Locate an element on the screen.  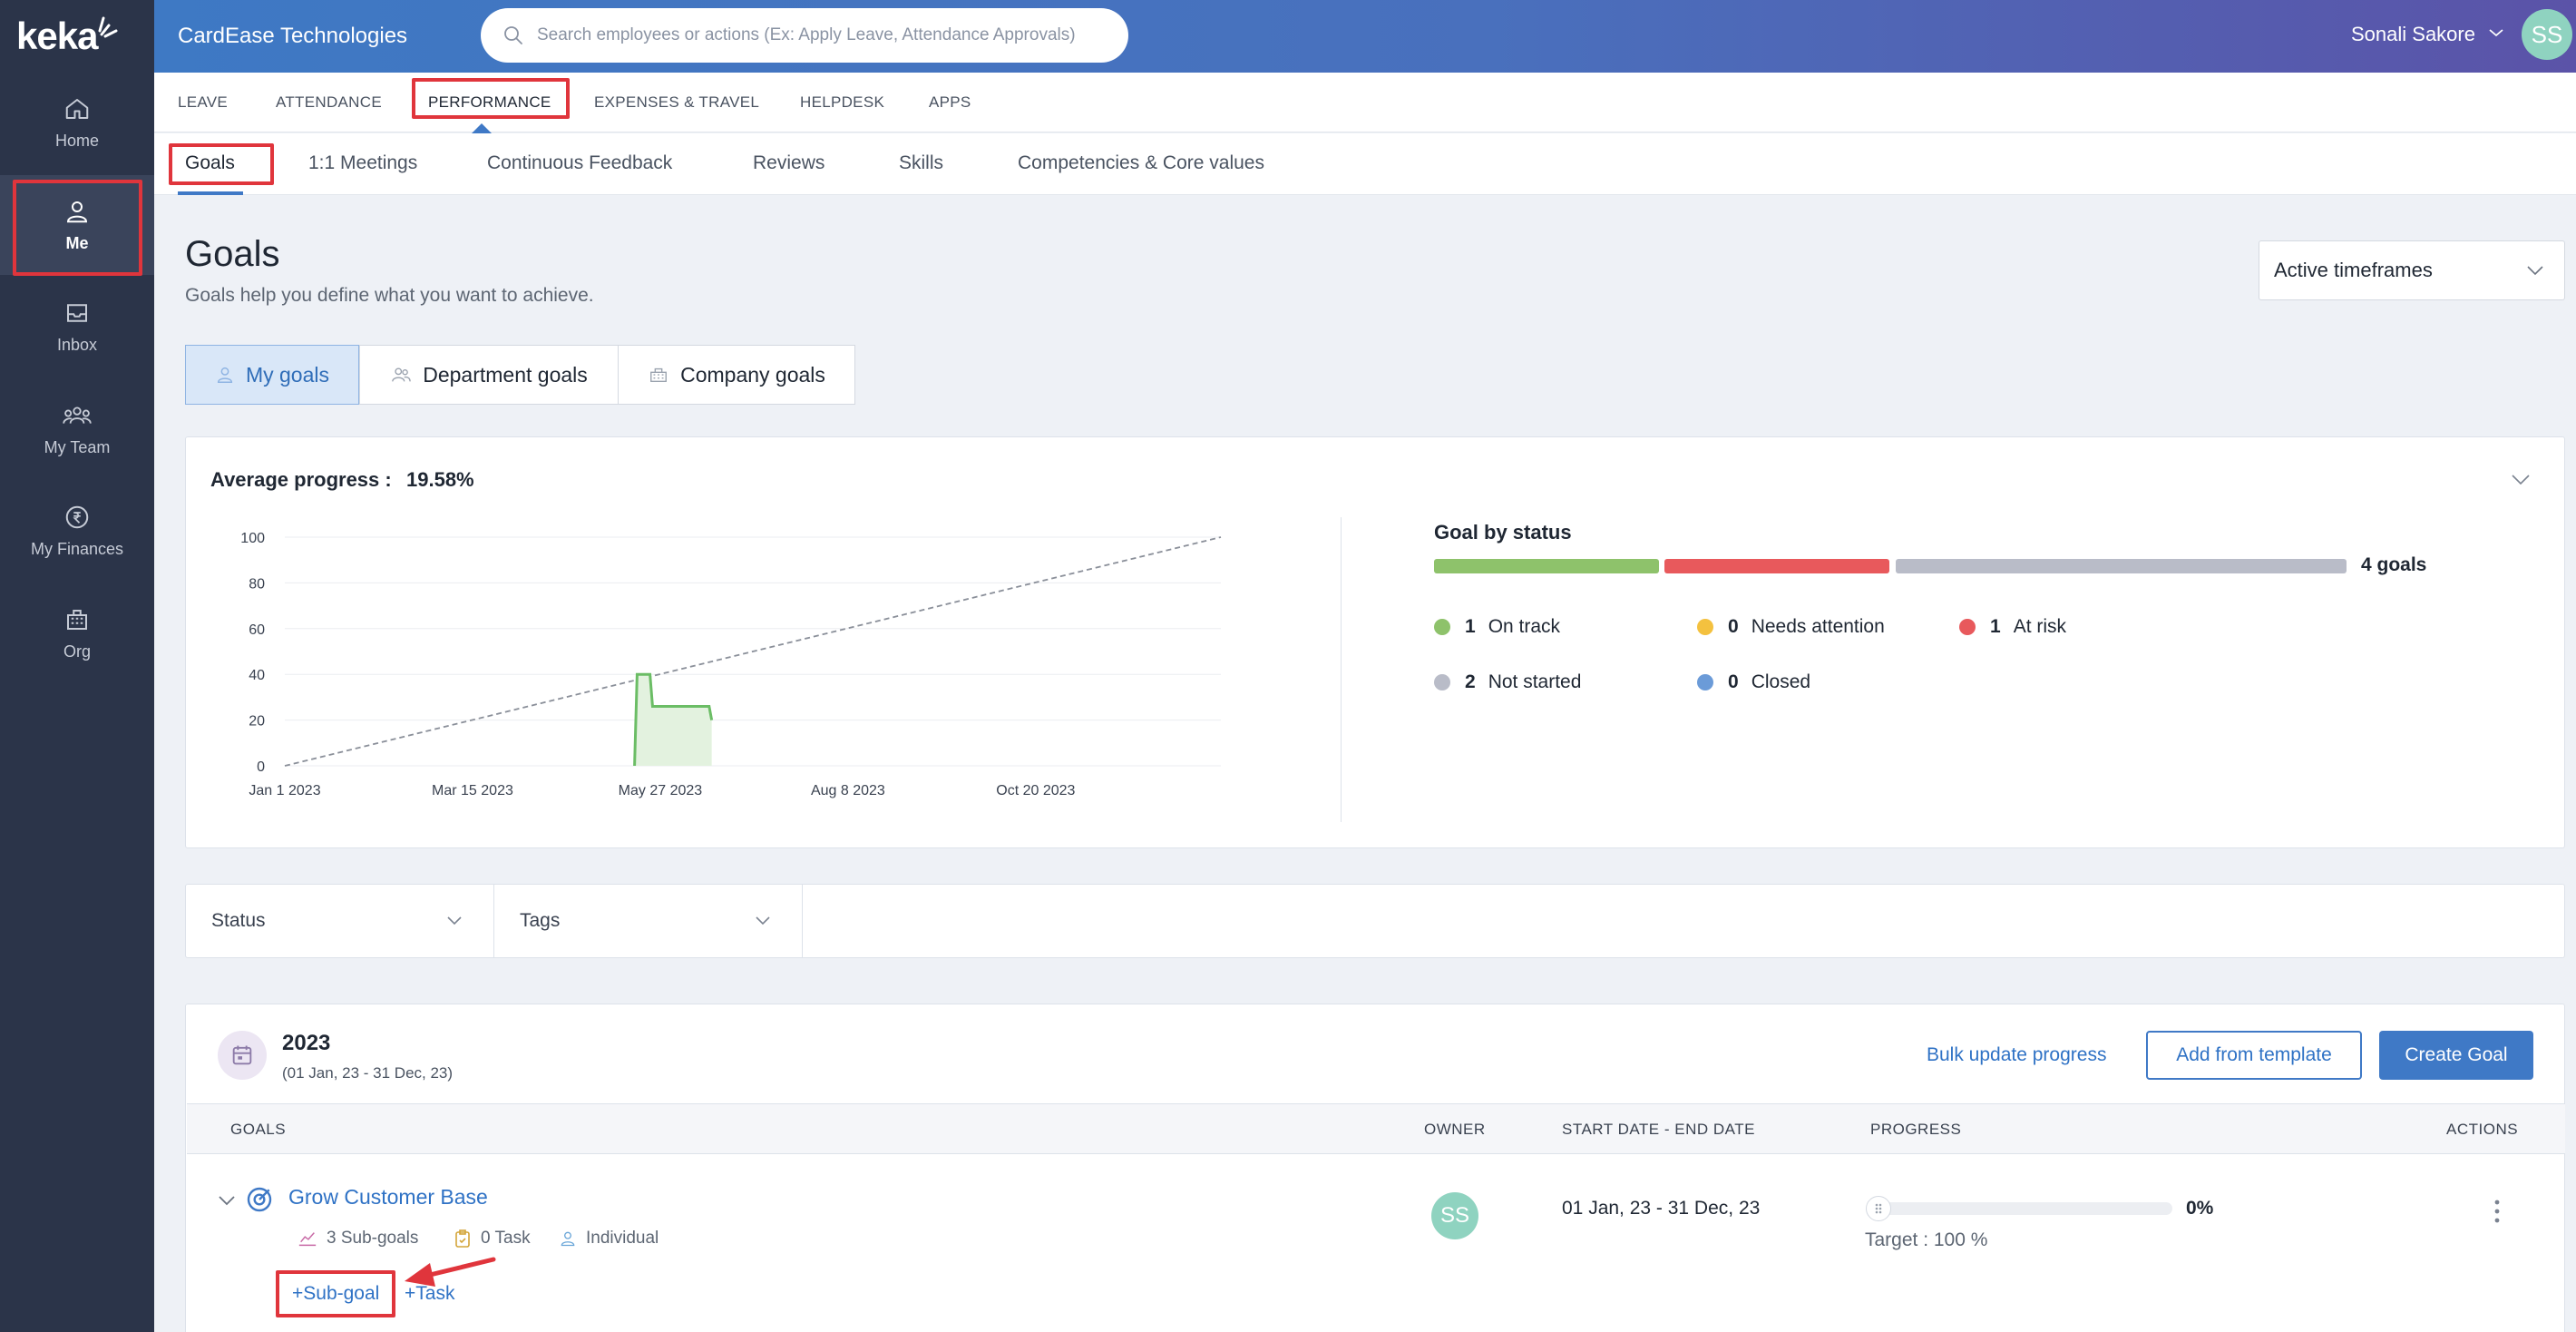
tab-helpdesk: HELPDESK is located at coordinates (842, 102).